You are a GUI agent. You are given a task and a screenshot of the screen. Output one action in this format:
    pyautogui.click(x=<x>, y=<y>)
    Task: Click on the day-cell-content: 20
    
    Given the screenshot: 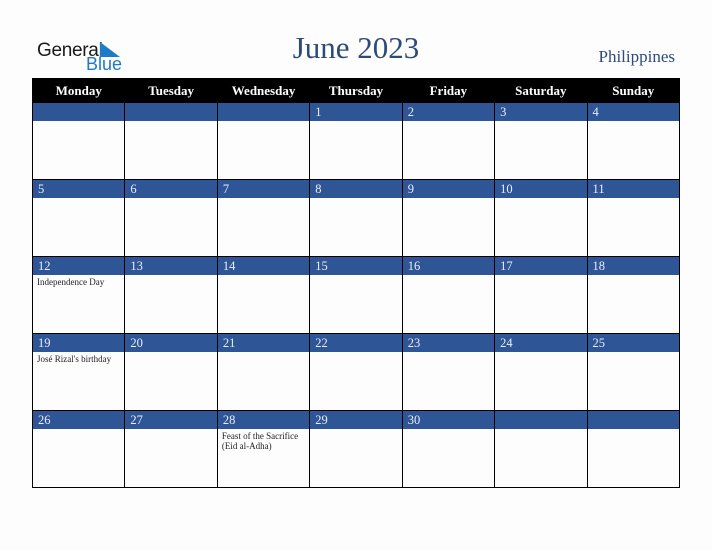 What is the action you would take?
    pyautogui.click(x=171, y=372)
    